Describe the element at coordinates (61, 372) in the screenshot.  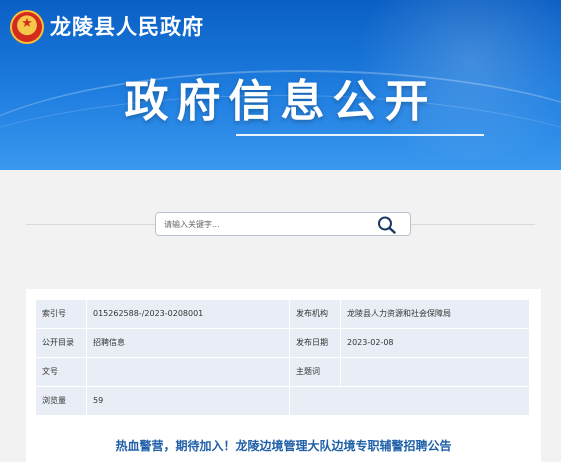
I see `field-label: 文号` at that location.